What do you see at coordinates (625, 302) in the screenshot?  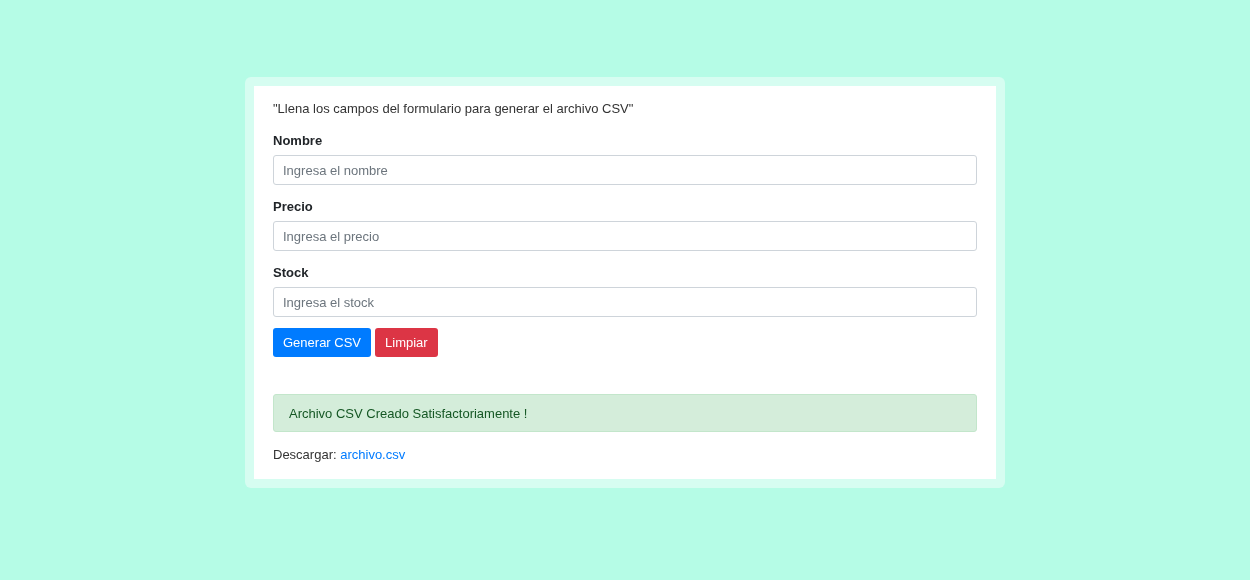 I see `input-field: Ingresa el stock` at bounding box center [625, 302].